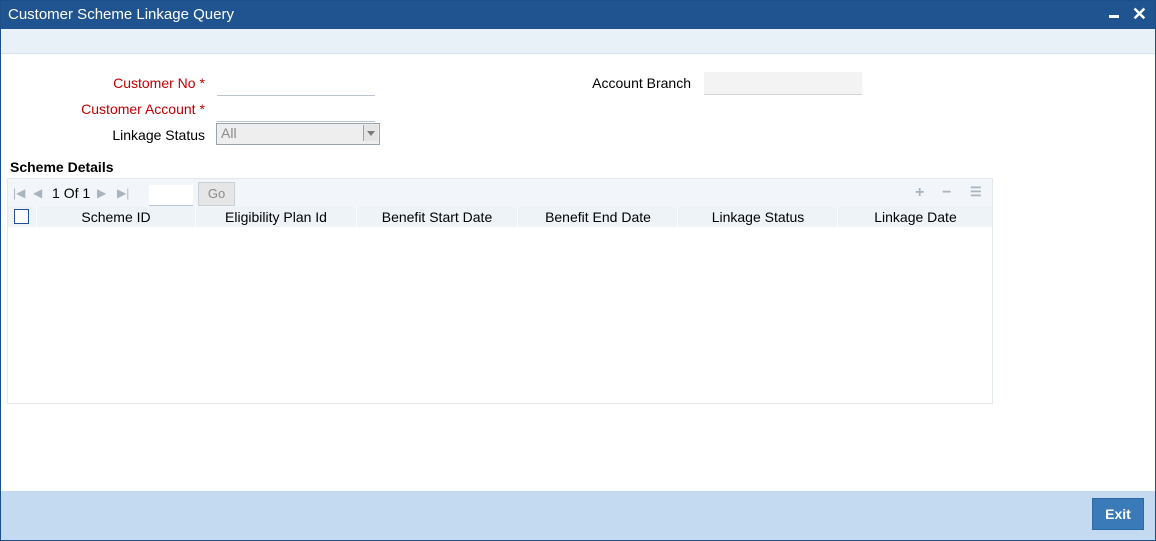  Describe the element at coordinates (71, 193) in the screenshot. I see `page-info: 1 Of 1` at that location.